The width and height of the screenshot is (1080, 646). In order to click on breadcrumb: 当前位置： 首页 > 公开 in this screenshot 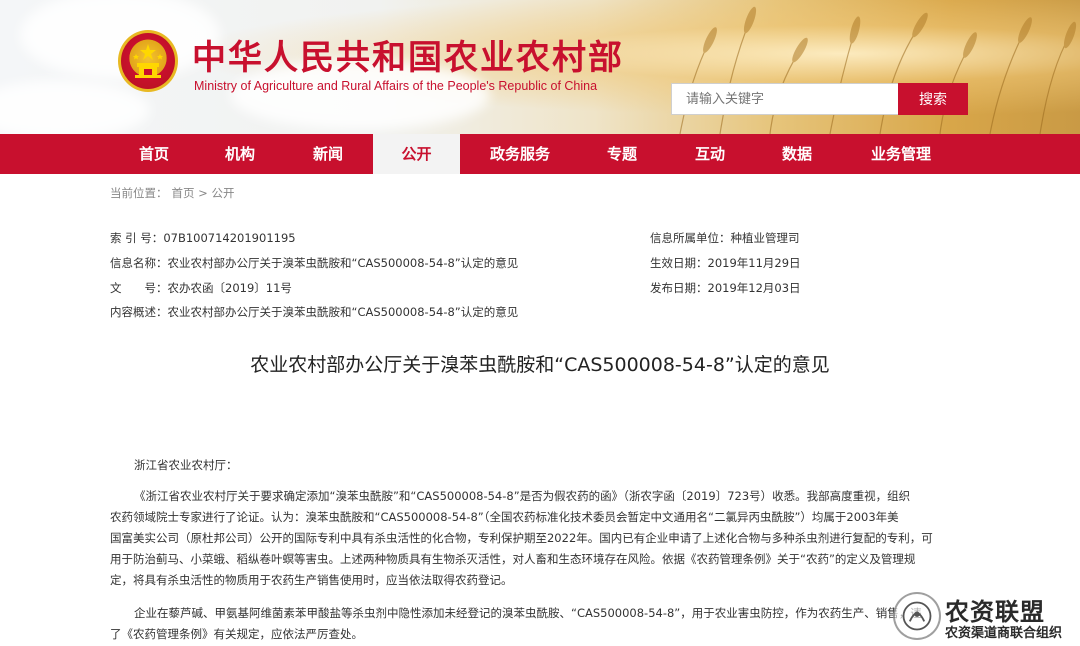, I will do `click(174, 193)`.